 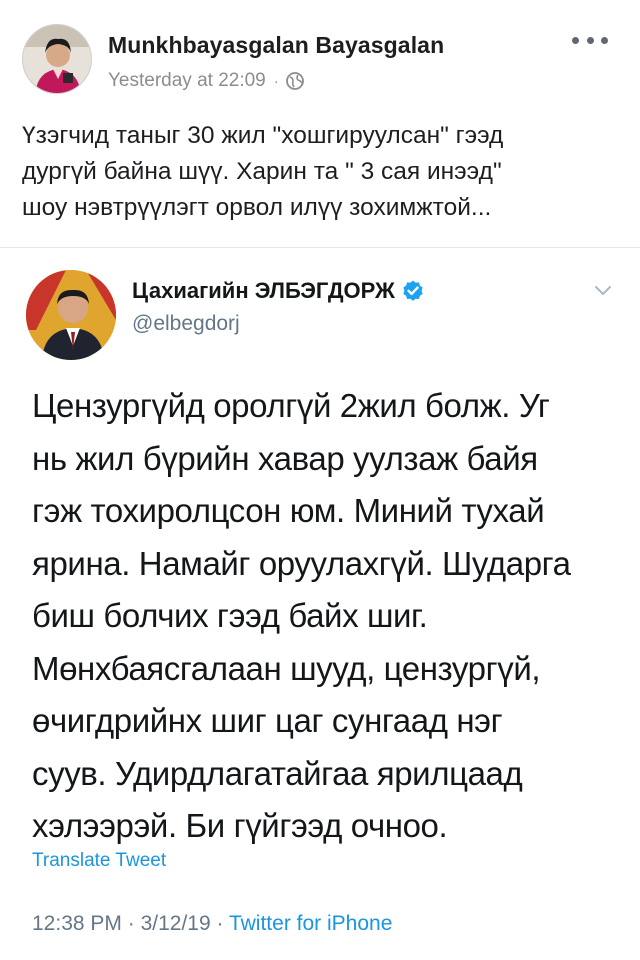 I want to click on tweet-time: 12:38 PM, so click(x=77, y=923).